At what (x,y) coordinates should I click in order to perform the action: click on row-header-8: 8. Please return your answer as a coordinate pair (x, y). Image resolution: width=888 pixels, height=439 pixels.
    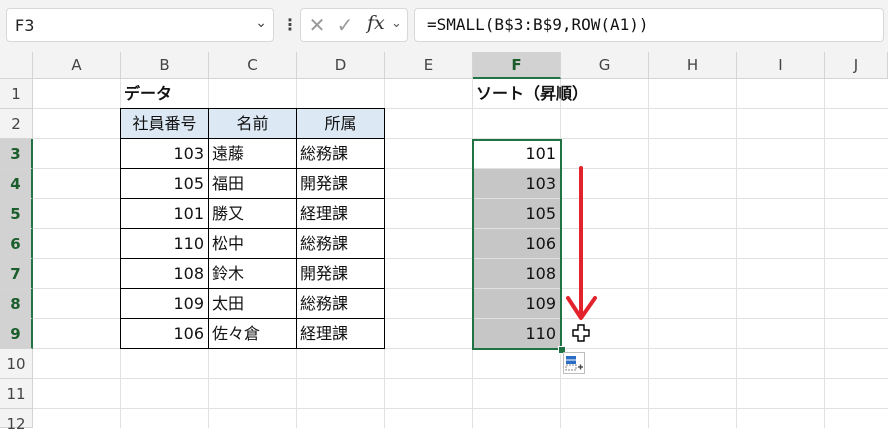
    Looking at the image, I should click on (16, 304).